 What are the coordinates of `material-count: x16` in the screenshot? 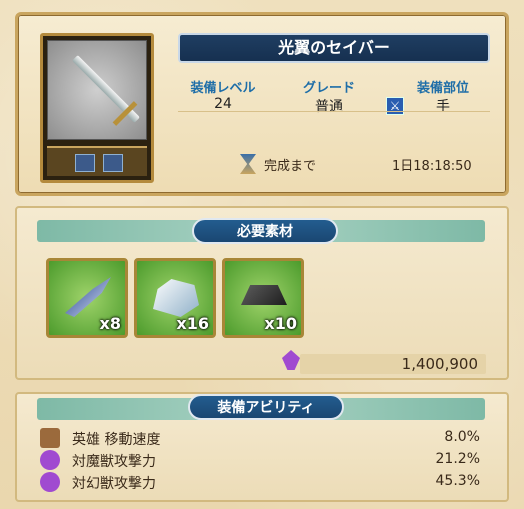 It's located at (192, 323).